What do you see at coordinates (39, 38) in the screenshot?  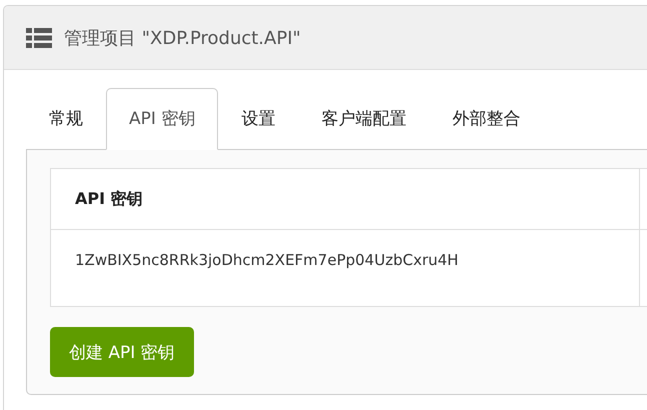 I see `list-icon` at bounding box center [39, 38].